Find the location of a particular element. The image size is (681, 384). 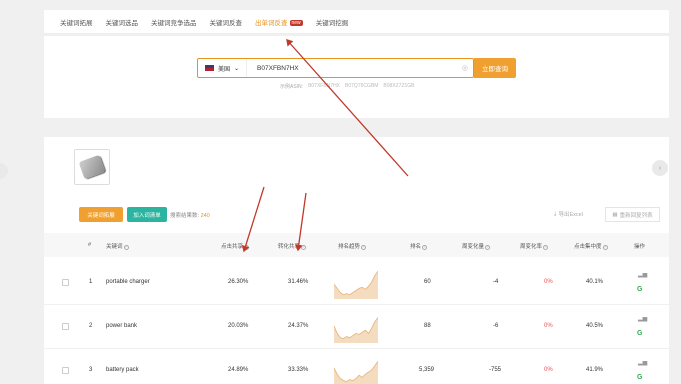

power-bank-image is located at coordinates (92, 167).